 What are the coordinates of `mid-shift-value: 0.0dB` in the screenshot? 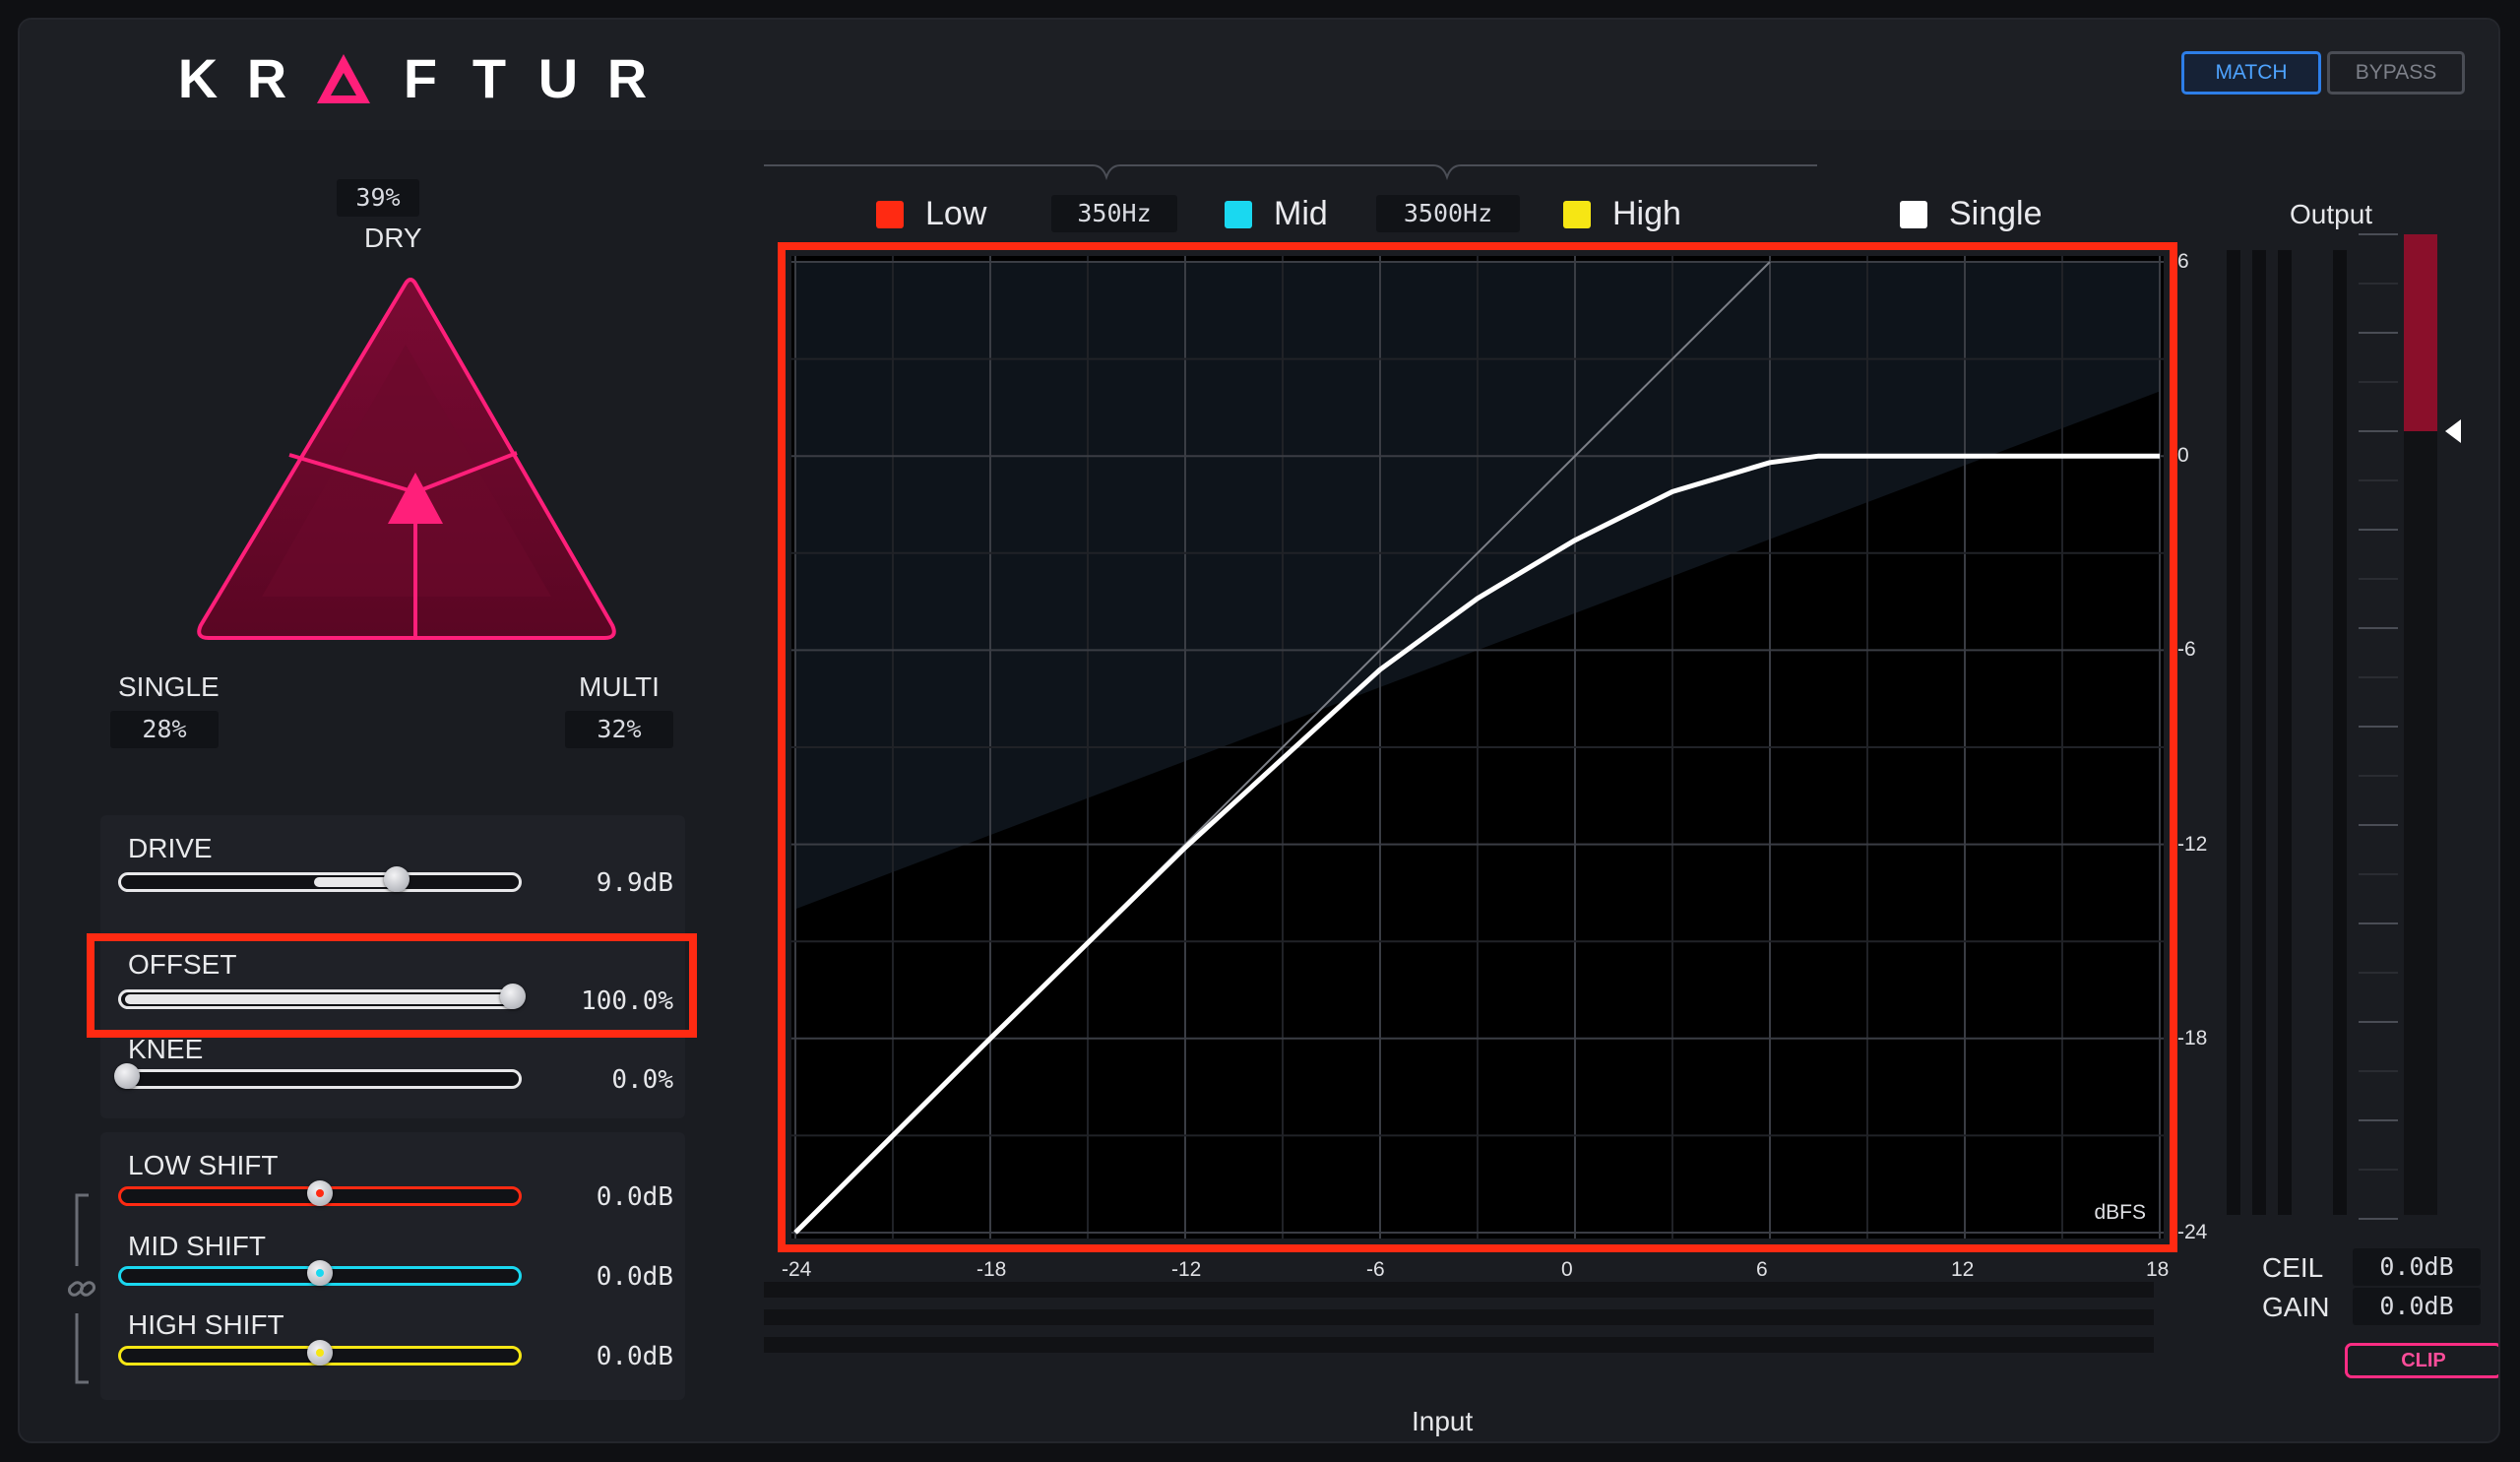 It's located at (612, 1277).